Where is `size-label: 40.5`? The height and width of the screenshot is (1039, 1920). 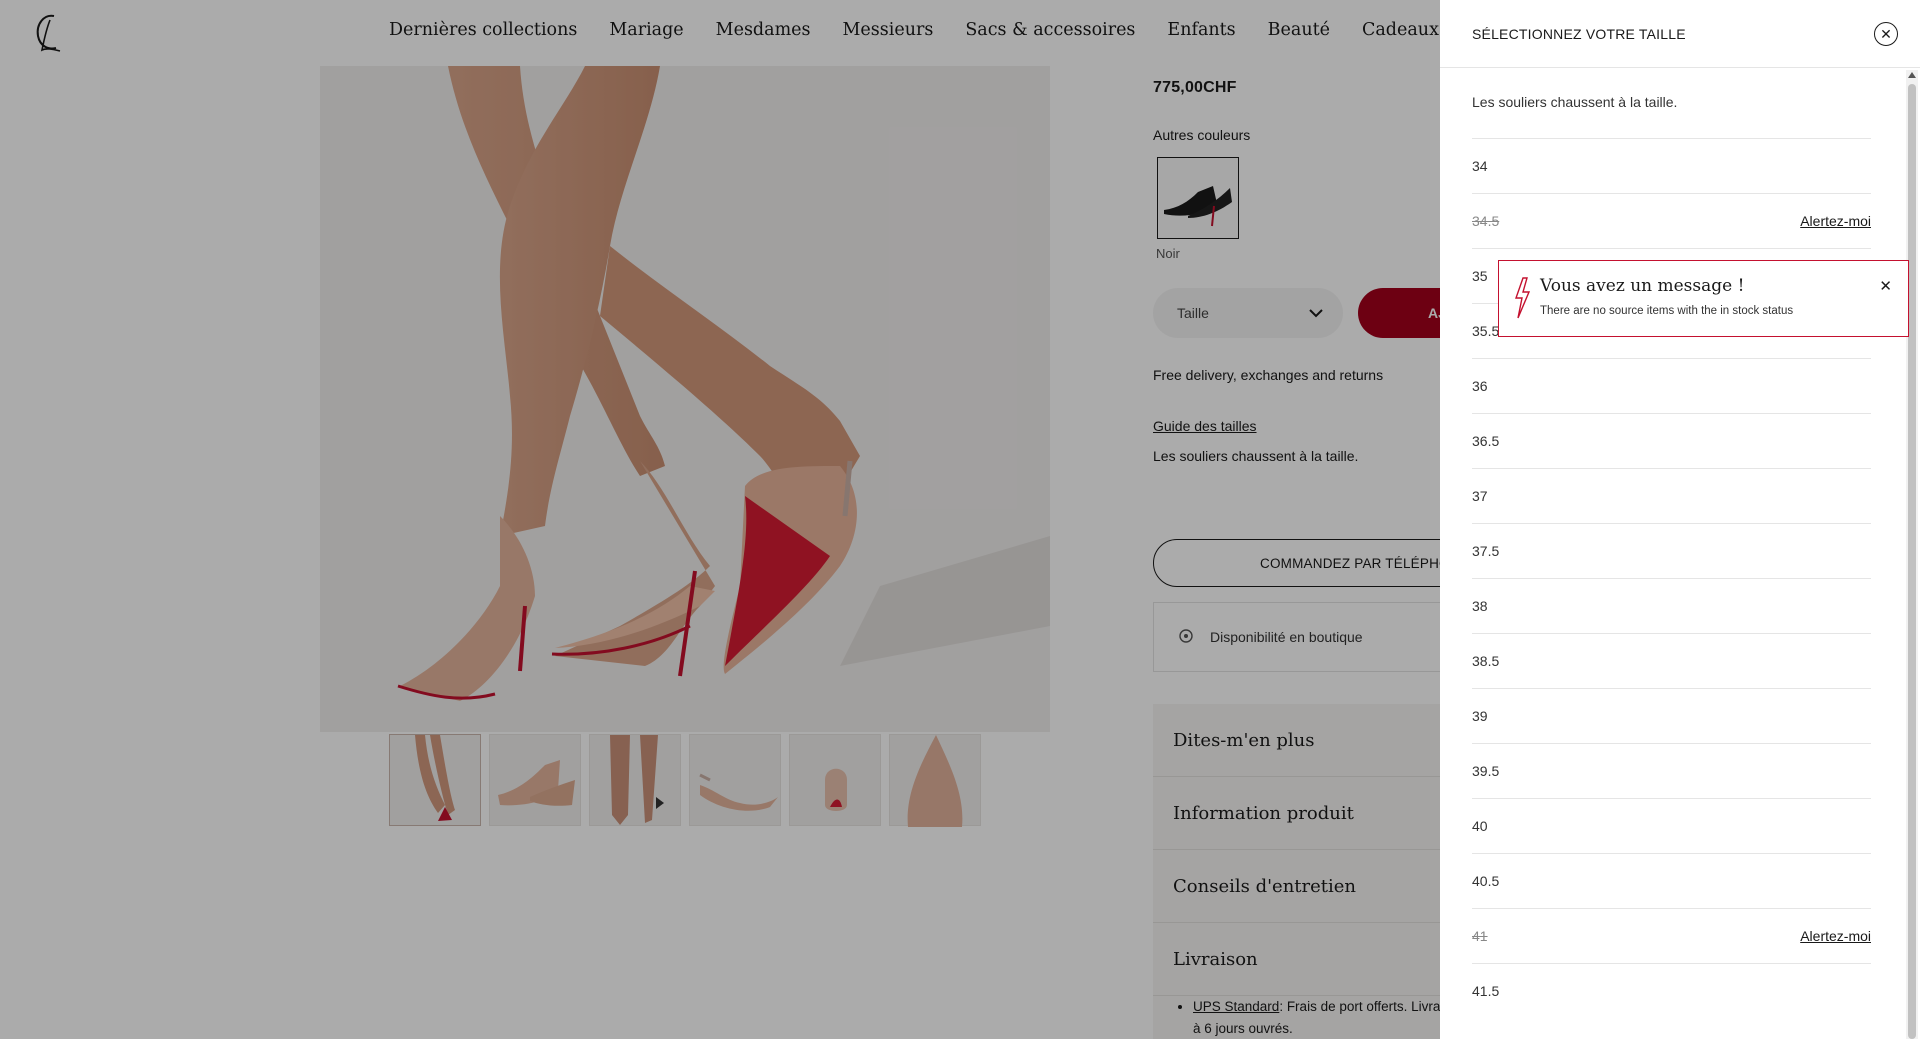 size-label: 40.5 is located at coordinates (1486, 881).